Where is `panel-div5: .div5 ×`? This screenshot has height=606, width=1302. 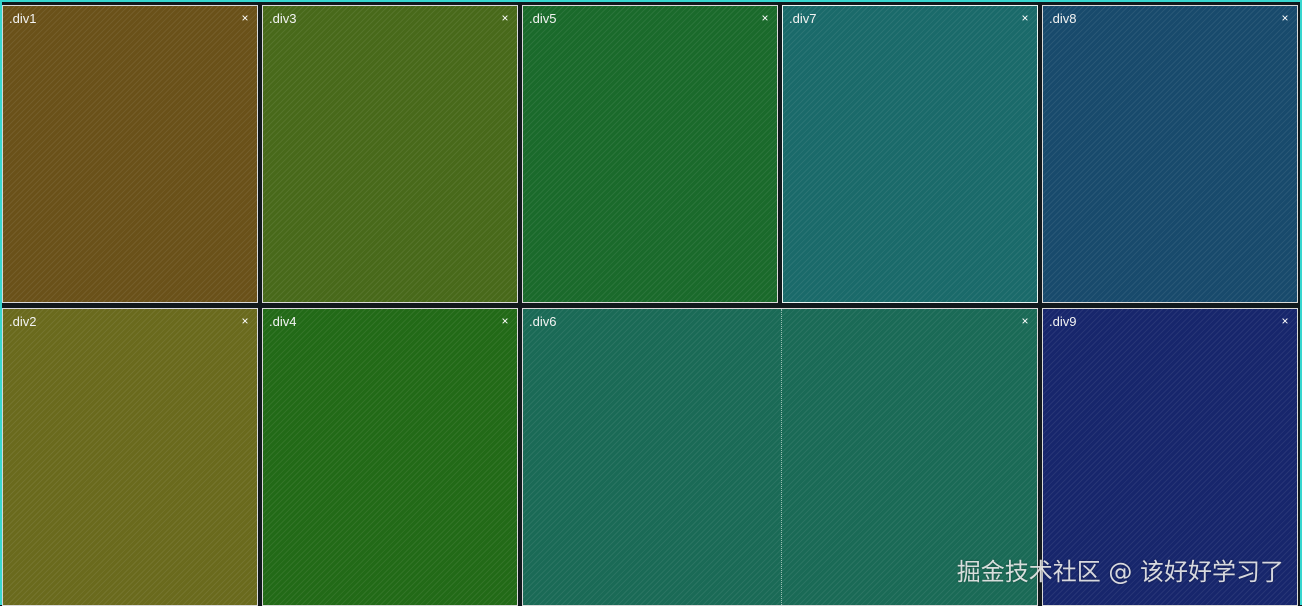 panel-div5: .div5 × is located at coordinates (650, 154).